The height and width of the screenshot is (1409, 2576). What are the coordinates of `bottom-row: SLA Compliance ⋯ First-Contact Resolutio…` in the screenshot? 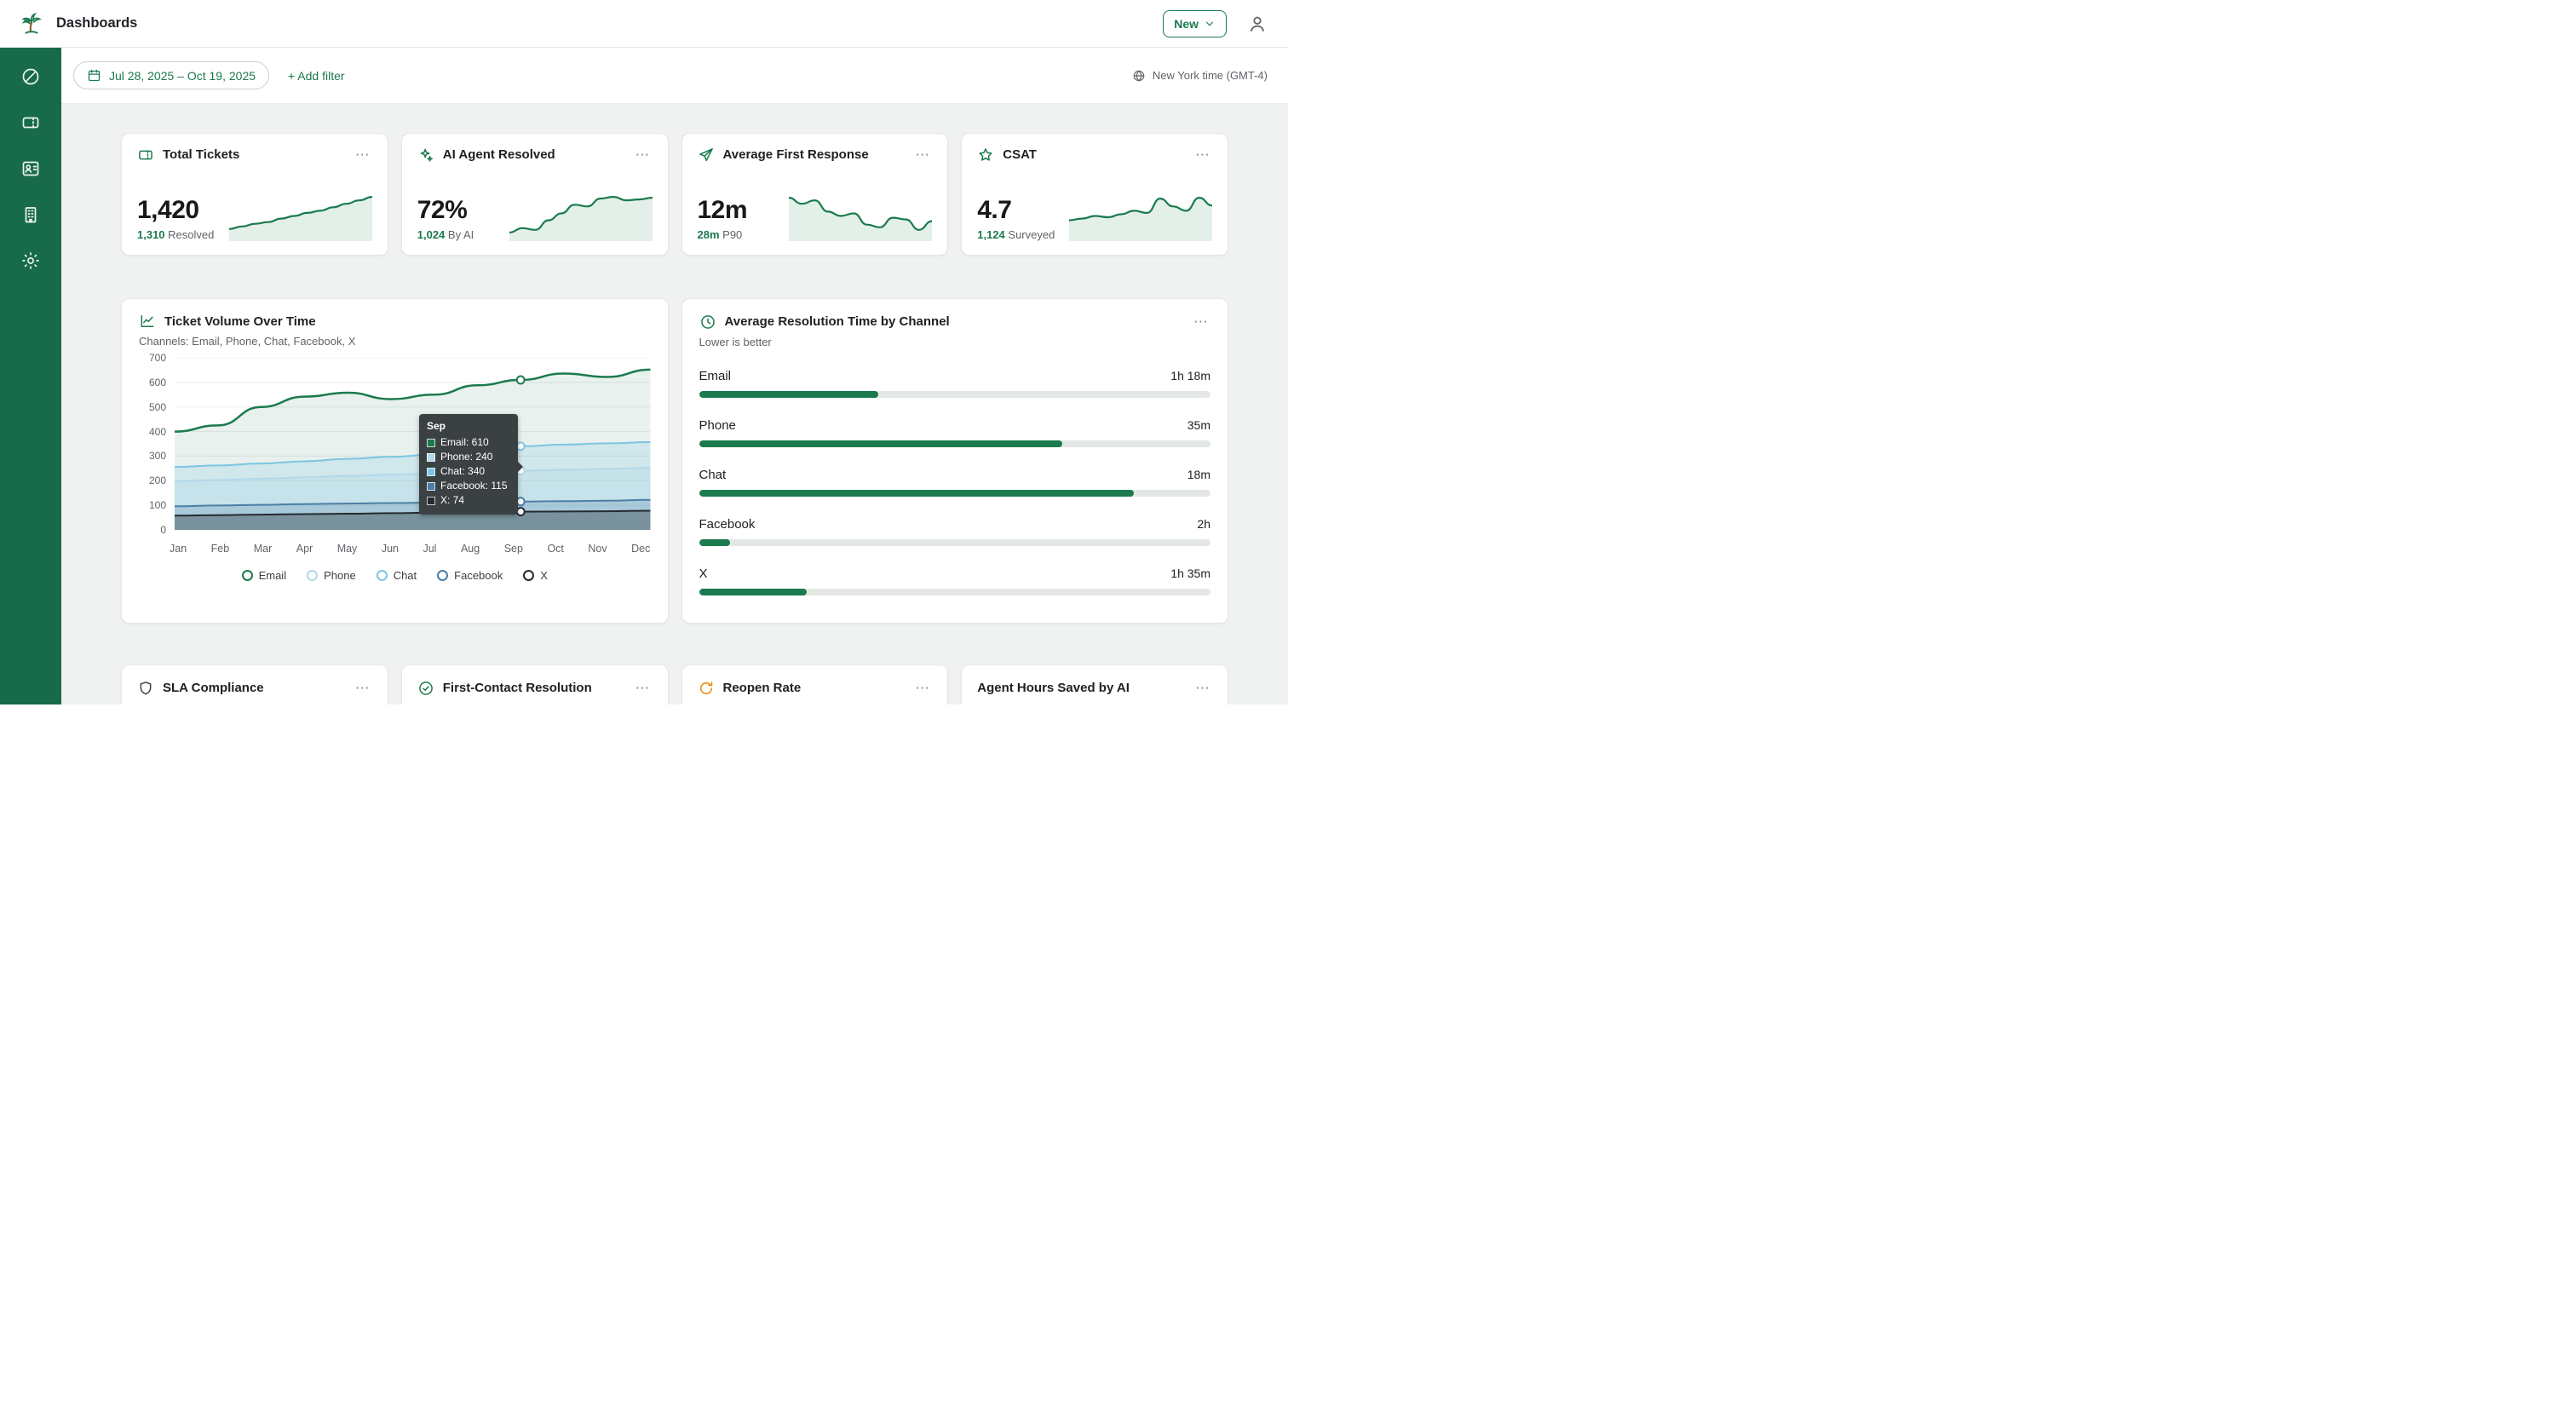 It's located at (674, 684).